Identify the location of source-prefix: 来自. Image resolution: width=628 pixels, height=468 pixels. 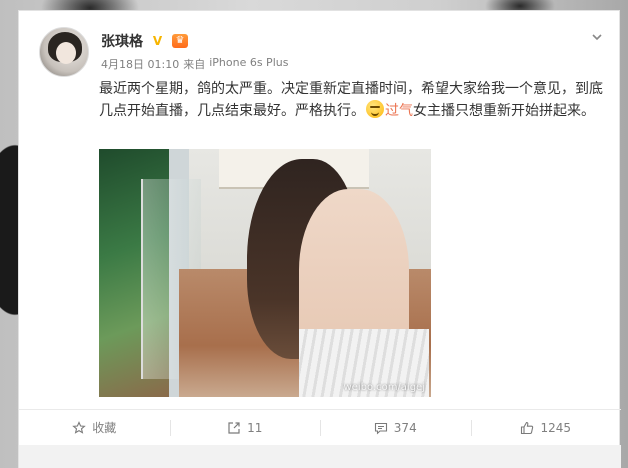
(194, 64).